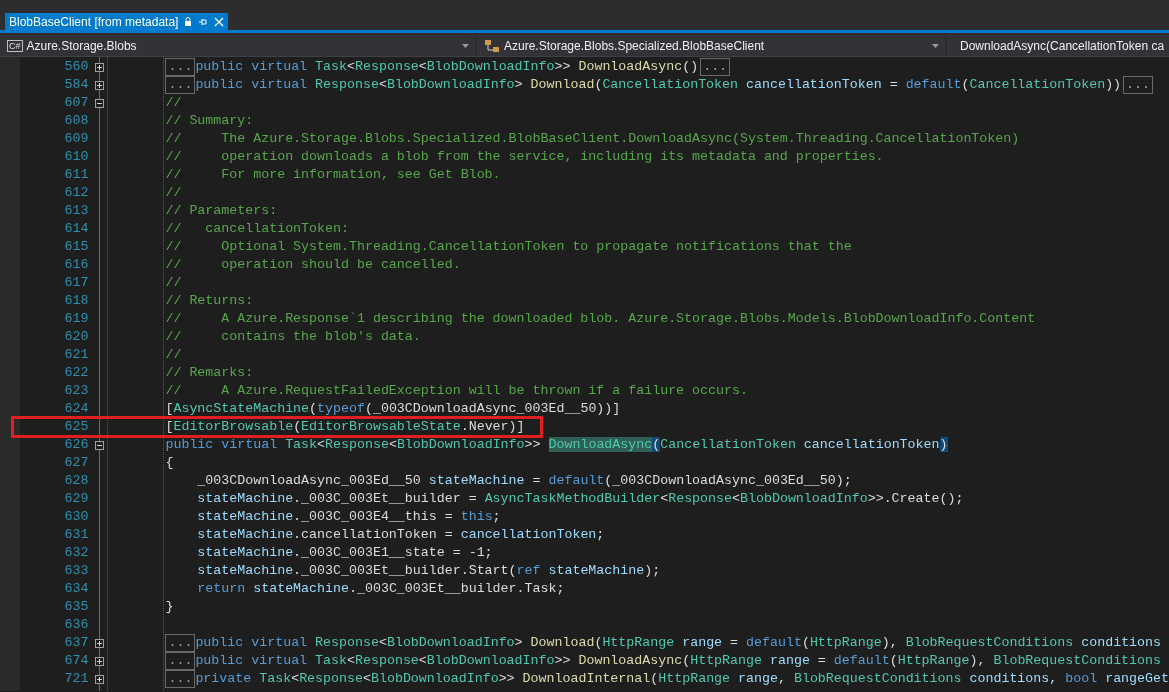 Image resolution: width=1169 pixels, height=692 pixels. I want to click on code-line: [EditorBrowsable(EditorBrowsableState.Never)], so click(345, 427).